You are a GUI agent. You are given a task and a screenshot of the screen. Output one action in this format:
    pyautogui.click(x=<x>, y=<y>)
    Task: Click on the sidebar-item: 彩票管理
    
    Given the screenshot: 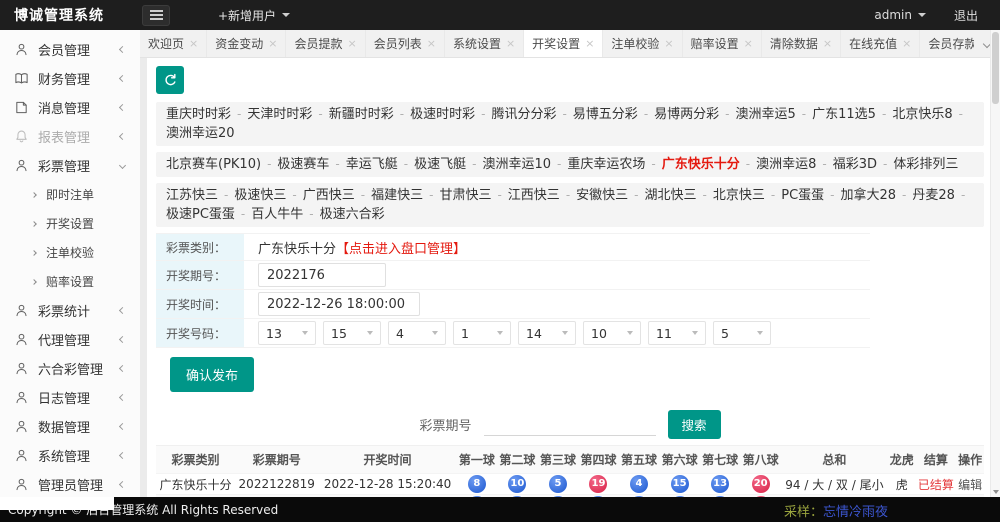 What is the action you would take?
    pyautogui.click(x=70, y=165)
    